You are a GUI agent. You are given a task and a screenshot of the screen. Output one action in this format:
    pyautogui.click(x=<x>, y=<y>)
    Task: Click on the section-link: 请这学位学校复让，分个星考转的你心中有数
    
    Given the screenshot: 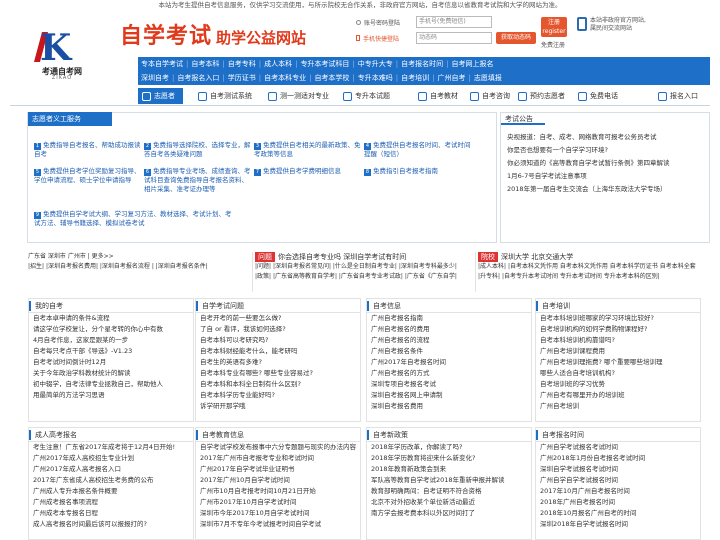 What is the action you would take?
    pyautogui.click(x=111, y=329)
    